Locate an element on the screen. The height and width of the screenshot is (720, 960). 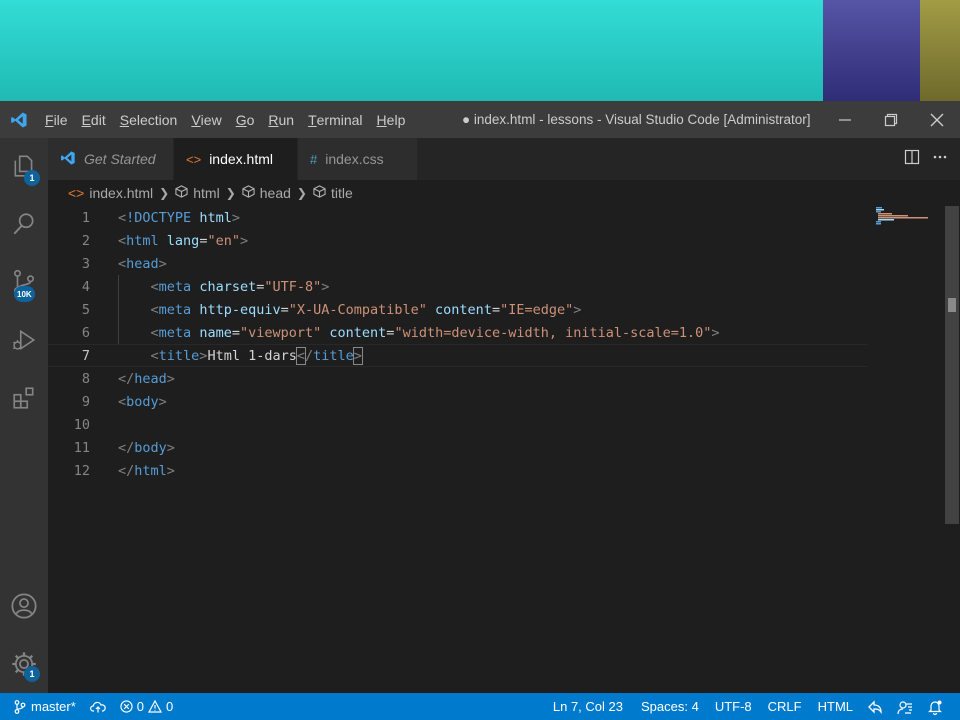
tab-index-html: <> index.html is located at coordinates (236, 159).